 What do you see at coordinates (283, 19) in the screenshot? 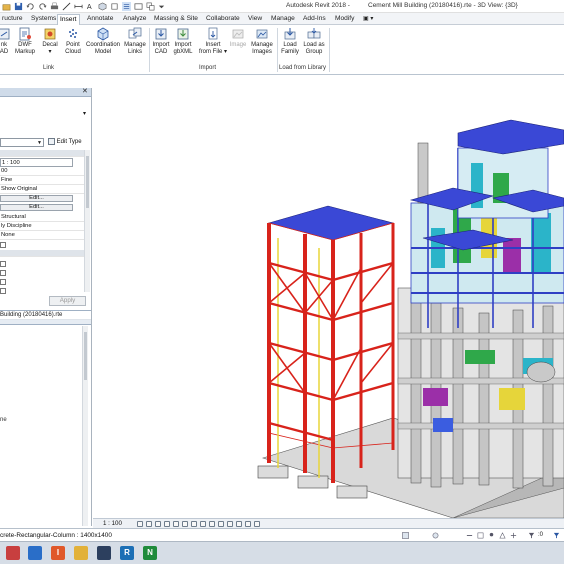
I see `tab-manage: Manage` at bounding box center [283, 19].